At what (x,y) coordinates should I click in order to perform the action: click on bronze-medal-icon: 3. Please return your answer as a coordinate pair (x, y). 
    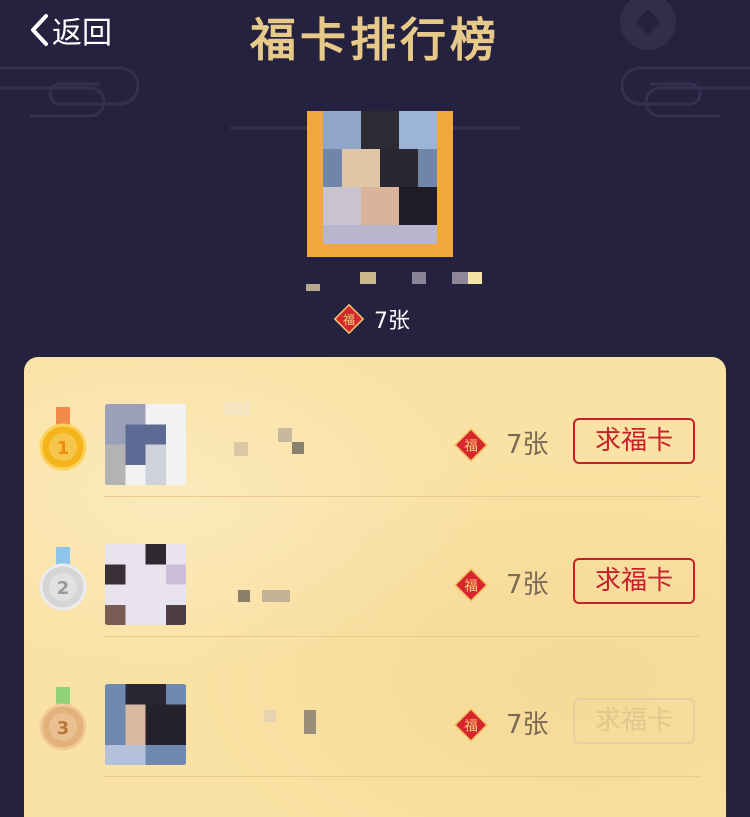
    Looking at the image, I should click on (63, 719).